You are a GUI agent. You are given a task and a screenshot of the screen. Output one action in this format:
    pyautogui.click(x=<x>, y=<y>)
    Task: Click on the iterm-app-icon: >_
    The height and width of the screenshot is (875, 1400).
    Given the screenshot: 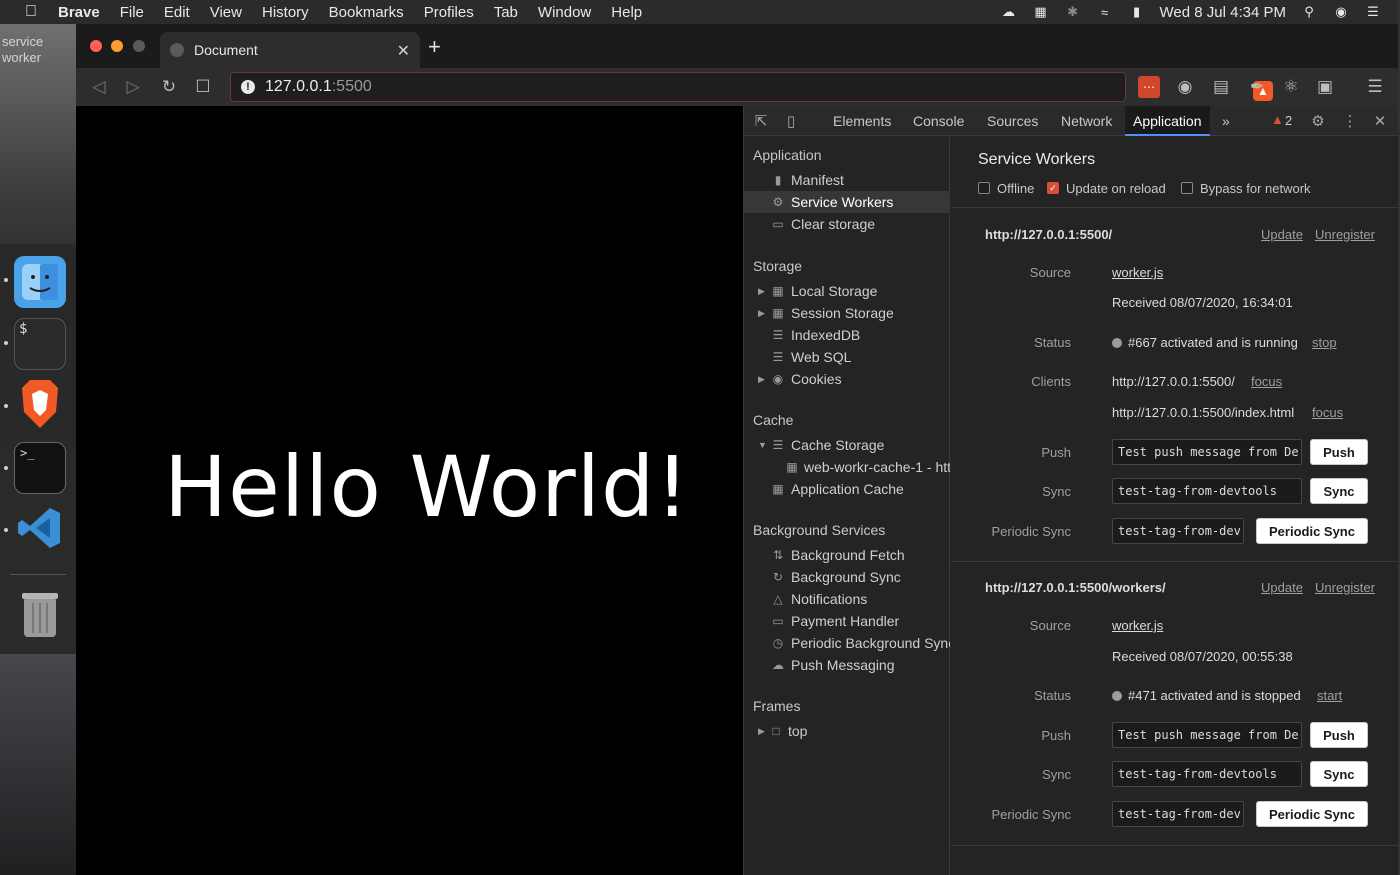 What is the action you would take?
    pyautogui.click(x=40, y=468)
    